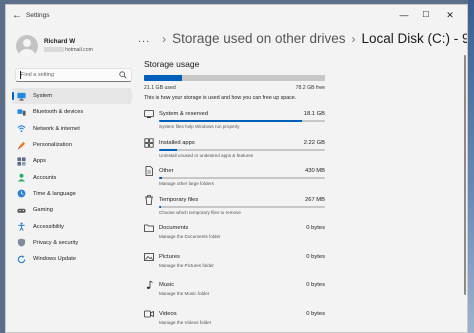 The width and height of the screenshot is (474, 333). What do you see at coordinates (414, 38) in the screenshot?
I see `page-title: Local Disk (C:) - 99.3 GB` at bounding box center [414, 38].